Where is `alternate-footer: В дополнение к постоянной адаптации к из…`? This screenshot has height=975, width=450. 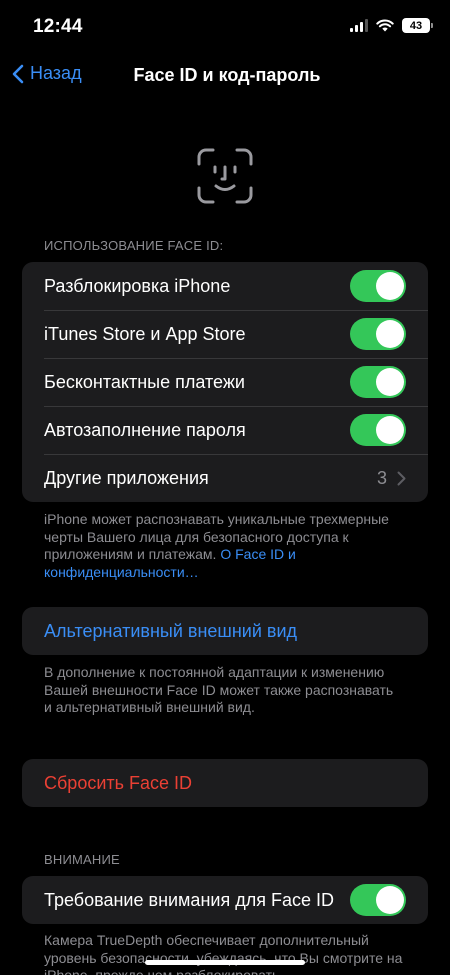
alternate-footer: В дополнение к постоянной адаптации к из… is located at coordinates (219, 689).